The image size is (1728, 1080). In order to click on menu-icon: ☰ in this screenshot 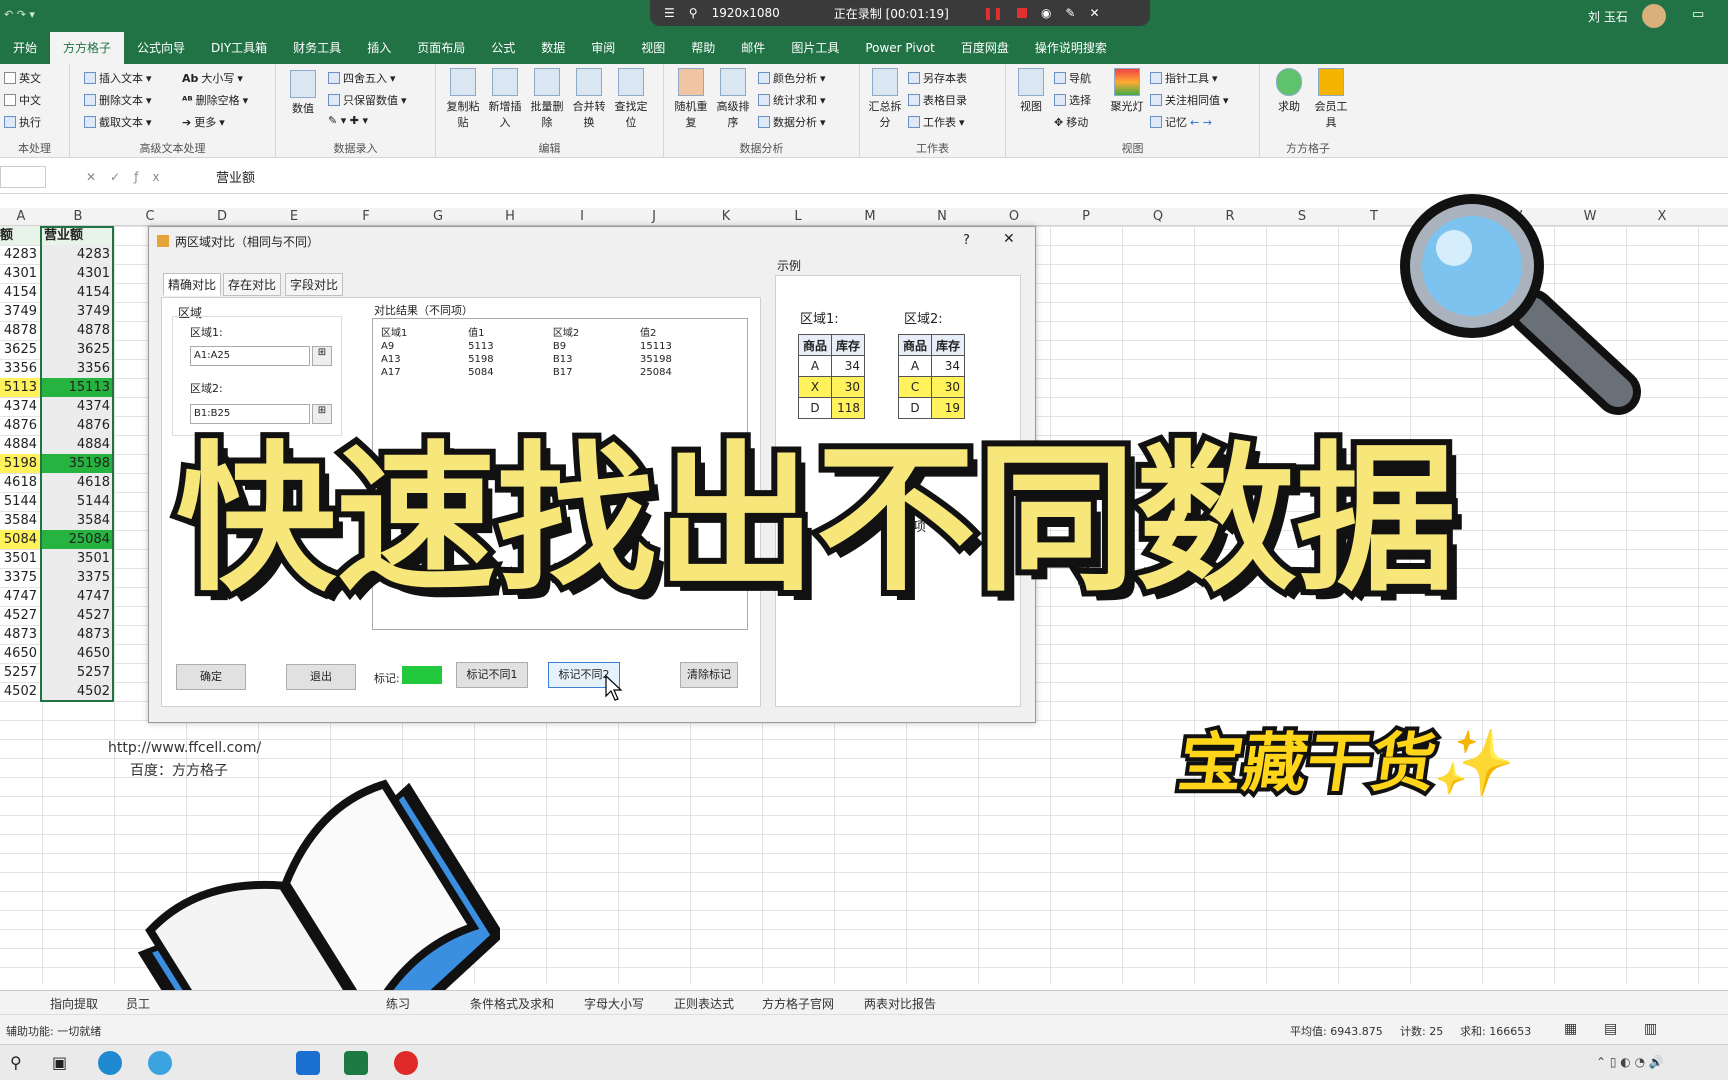, I will do `click(669, 13)`.